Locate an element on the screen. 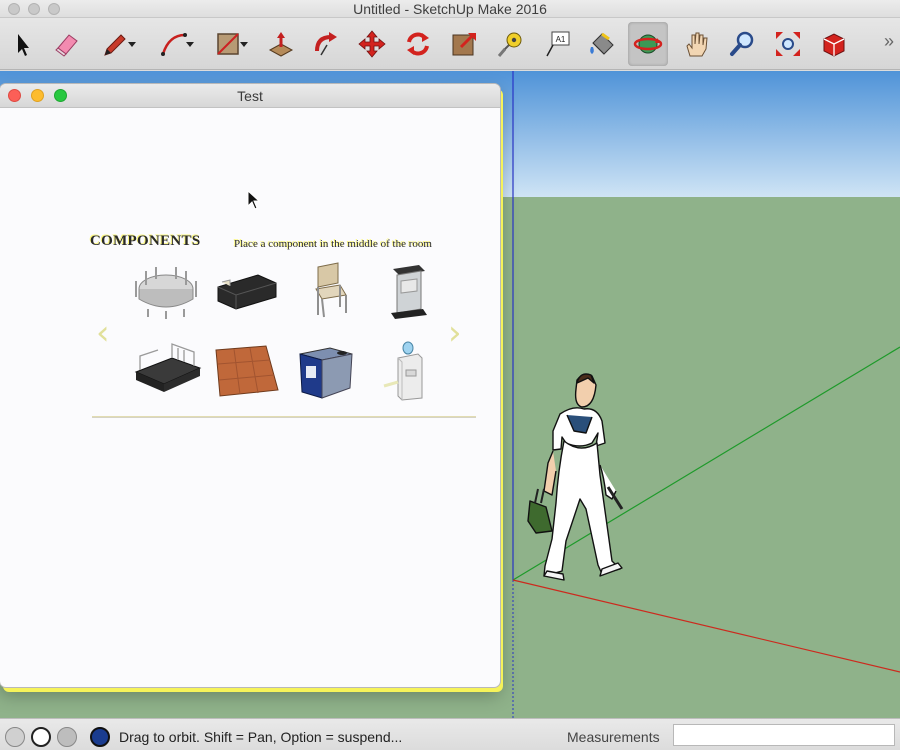 The width and height of the screenshot is (900, 750). shape-tool-button is located at coordinates (228, 44).